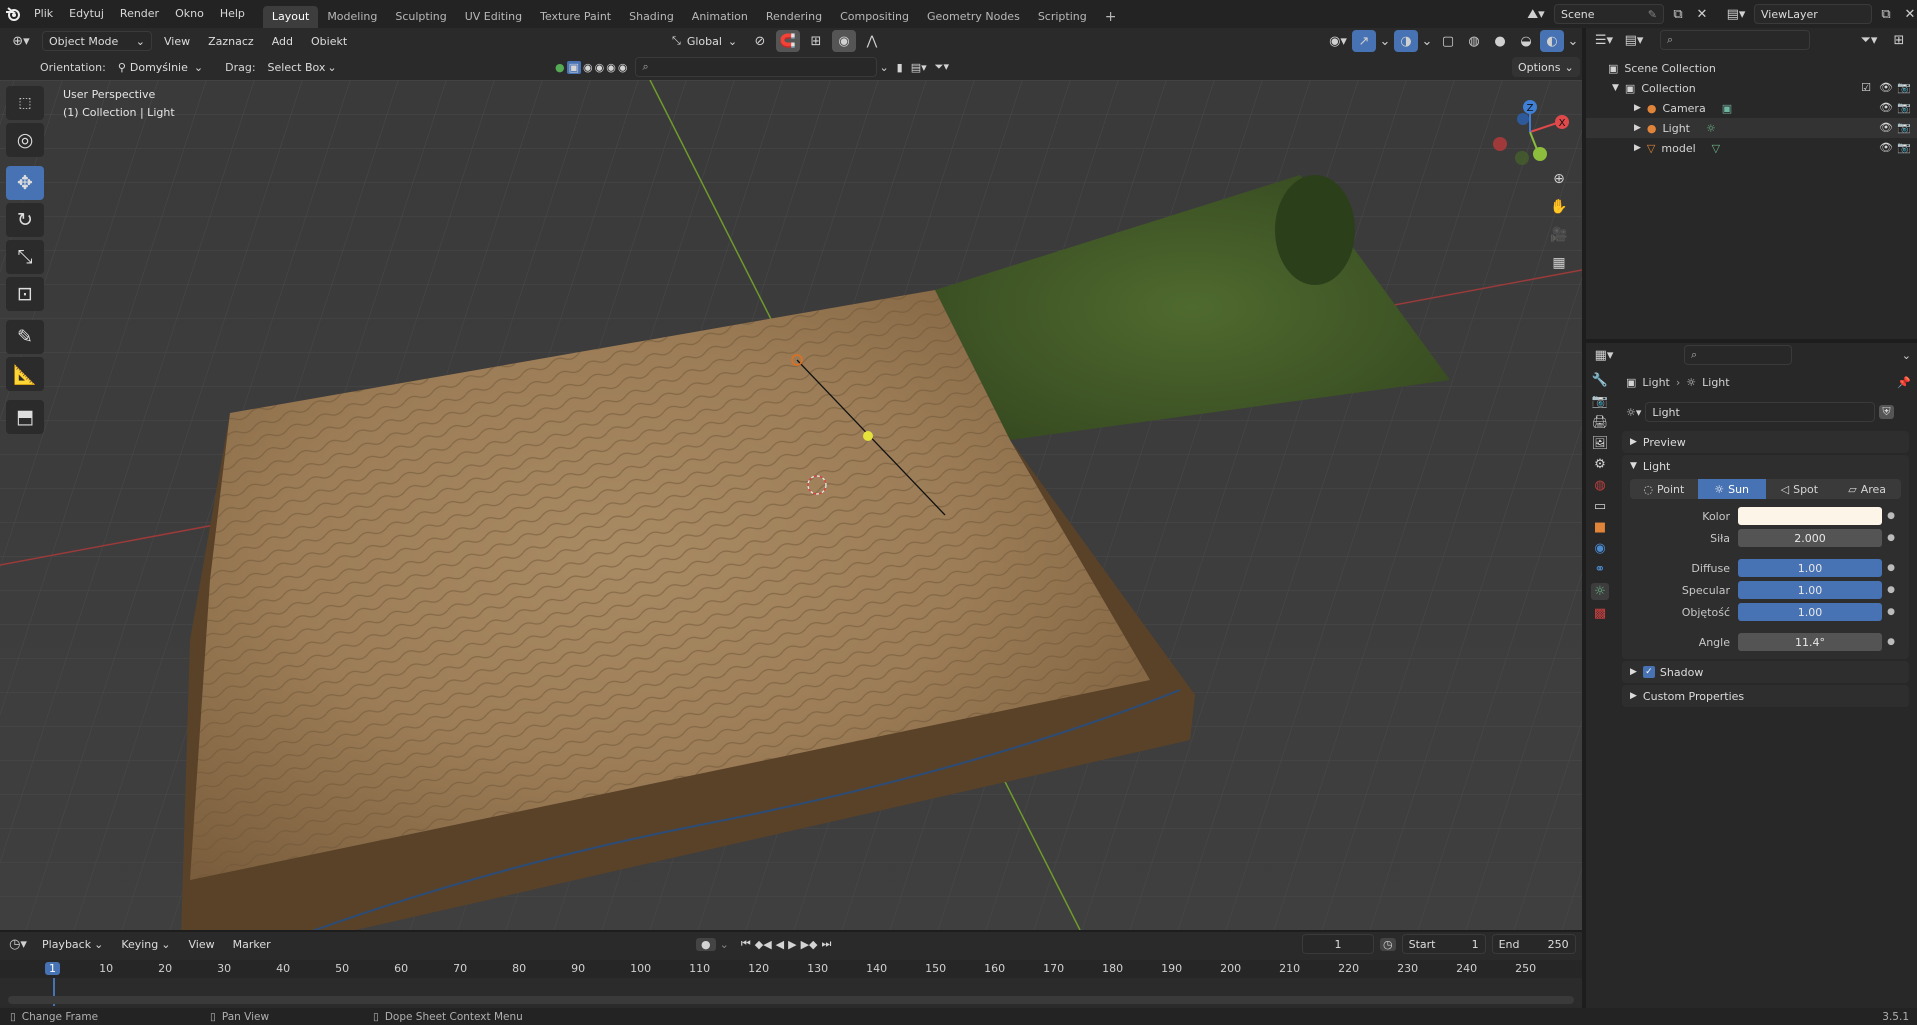  Describe the element at coordinates (760, 41) in the screenshot. I see `pivot-icon: ⊘` at that location.